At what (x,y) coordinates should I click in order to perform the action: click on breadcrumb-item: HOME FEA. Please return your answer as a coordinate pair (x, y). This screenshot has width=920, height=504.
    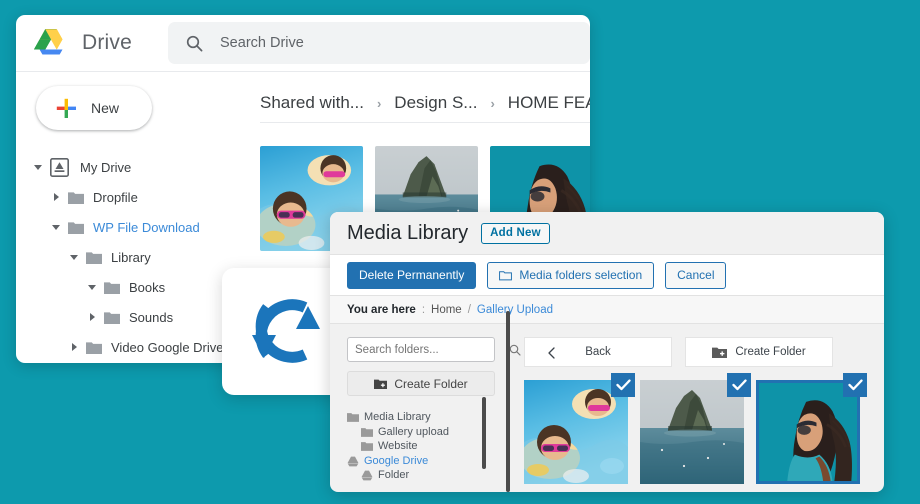
    Looking at the image, I should click on (549, 103).